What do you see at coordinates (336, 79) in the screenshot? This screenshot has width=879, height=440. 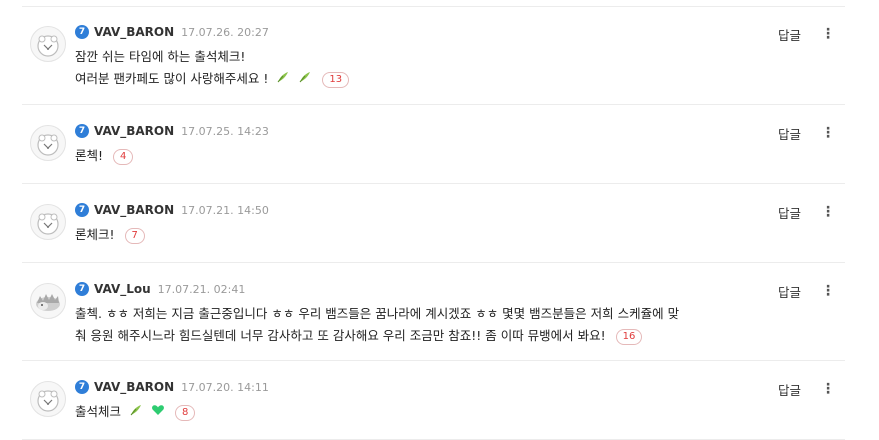 I see `reply-count-badge: 13` at bounding box center [336, 79].